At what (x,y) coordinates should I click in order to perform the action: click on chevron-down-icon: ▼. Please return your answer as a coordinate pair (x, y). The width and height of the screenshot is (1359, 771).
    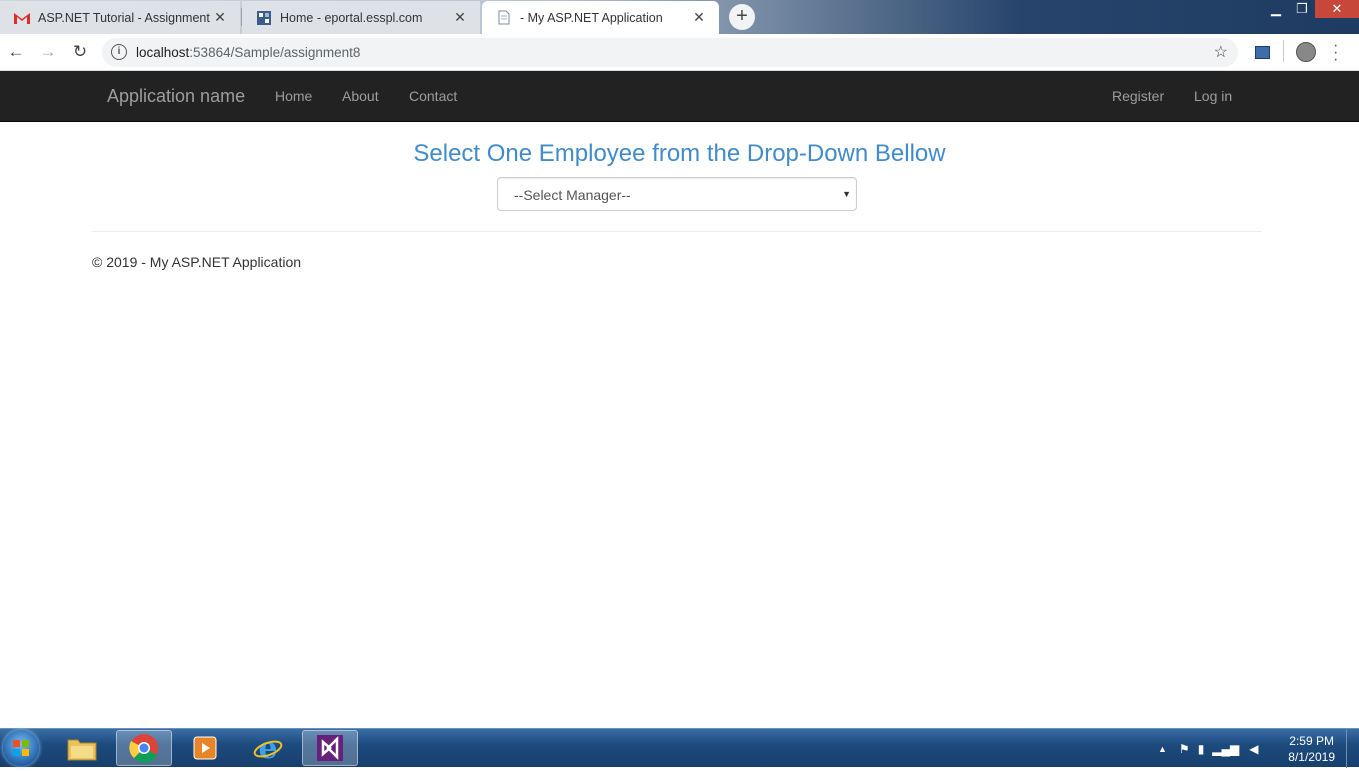
    Looking at the image, I should click on (846, 194).